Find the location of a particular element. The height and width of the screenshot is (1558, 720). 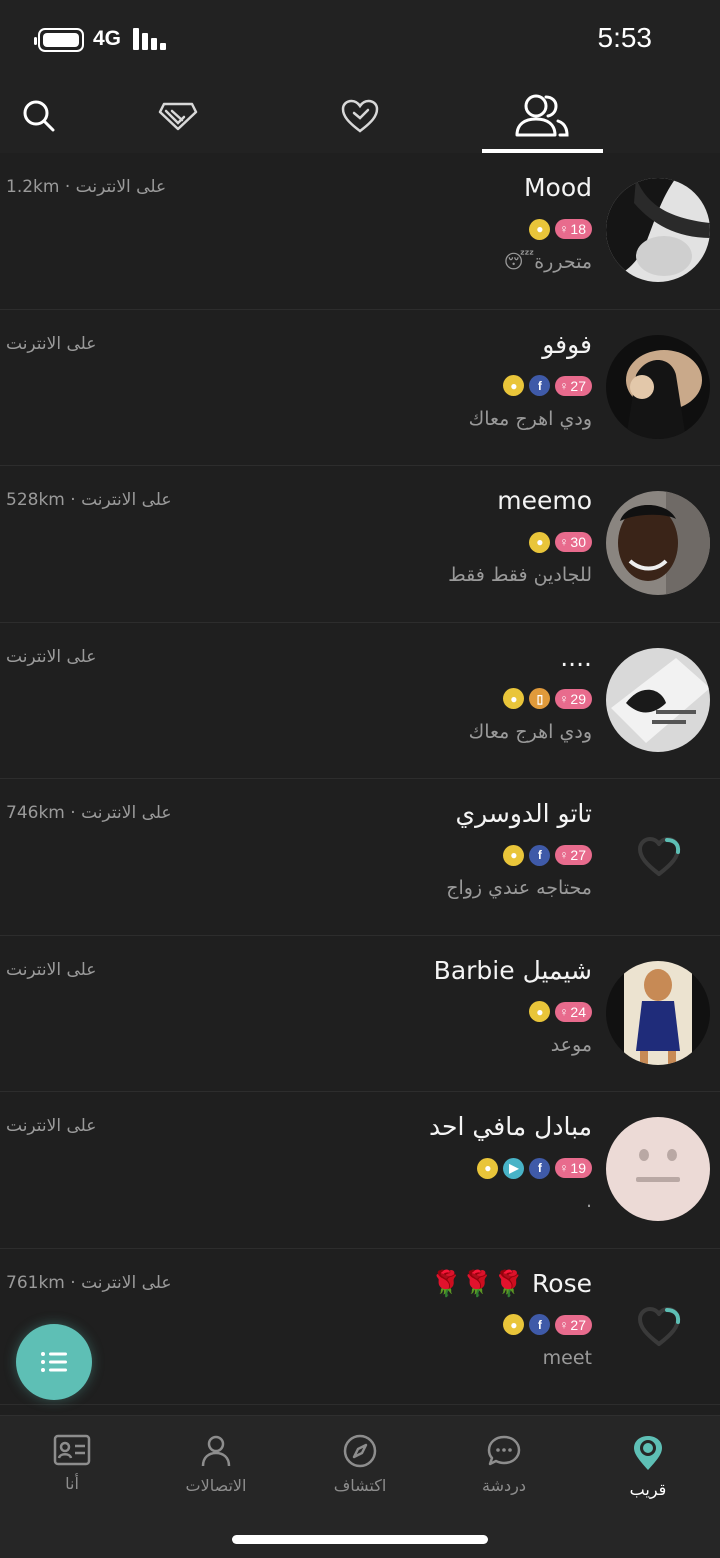

phone-badge-icon: ▯ is located at coordinates (540, 698).